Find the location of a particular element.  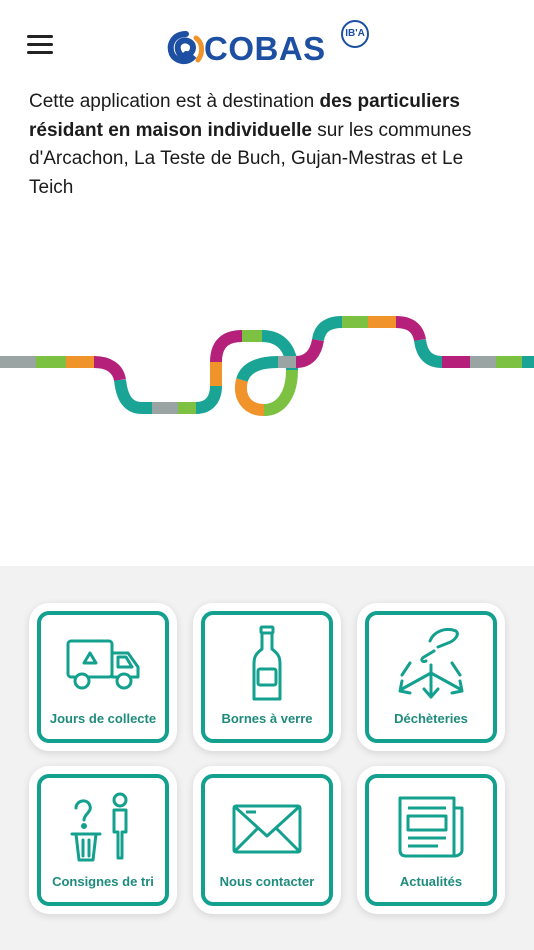

app-header: COBAS IB'A is located at coordinates (267, 42).